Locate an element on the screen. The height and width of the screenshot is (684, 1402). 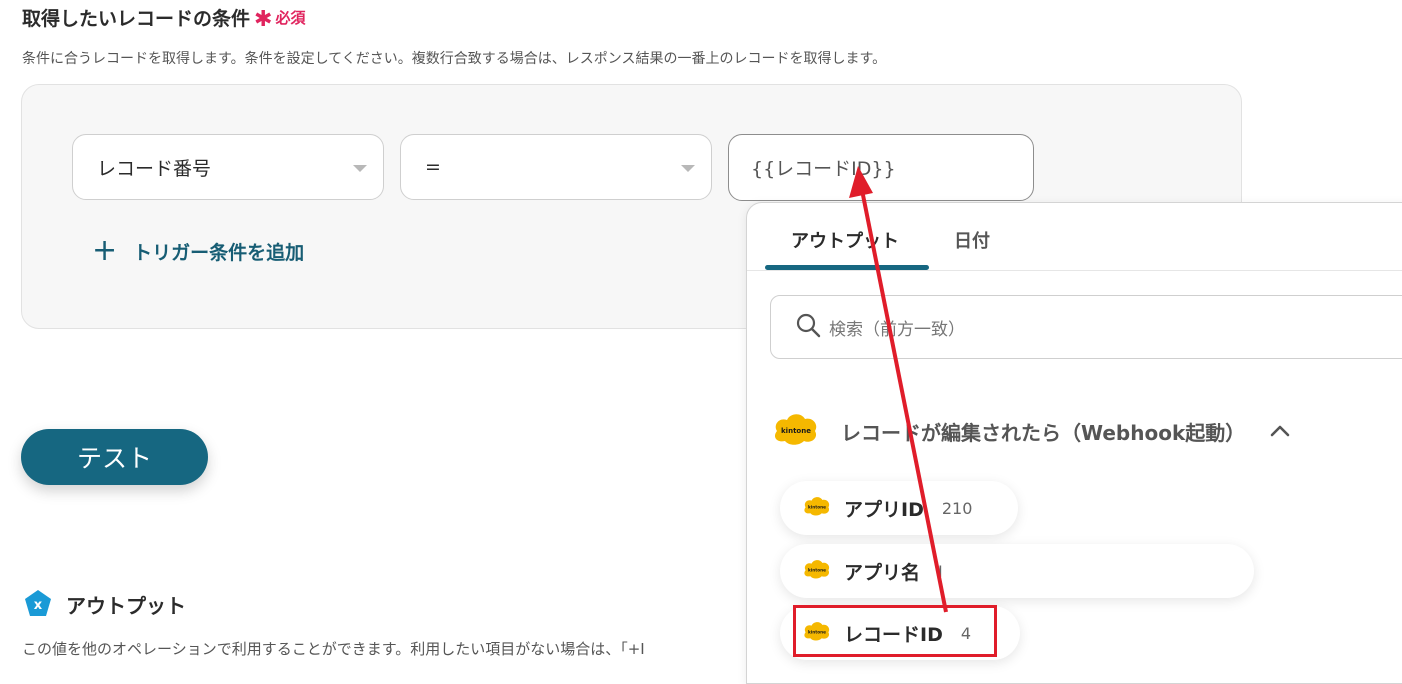
chevron-up-icon is located at coordinates (1280, 431).